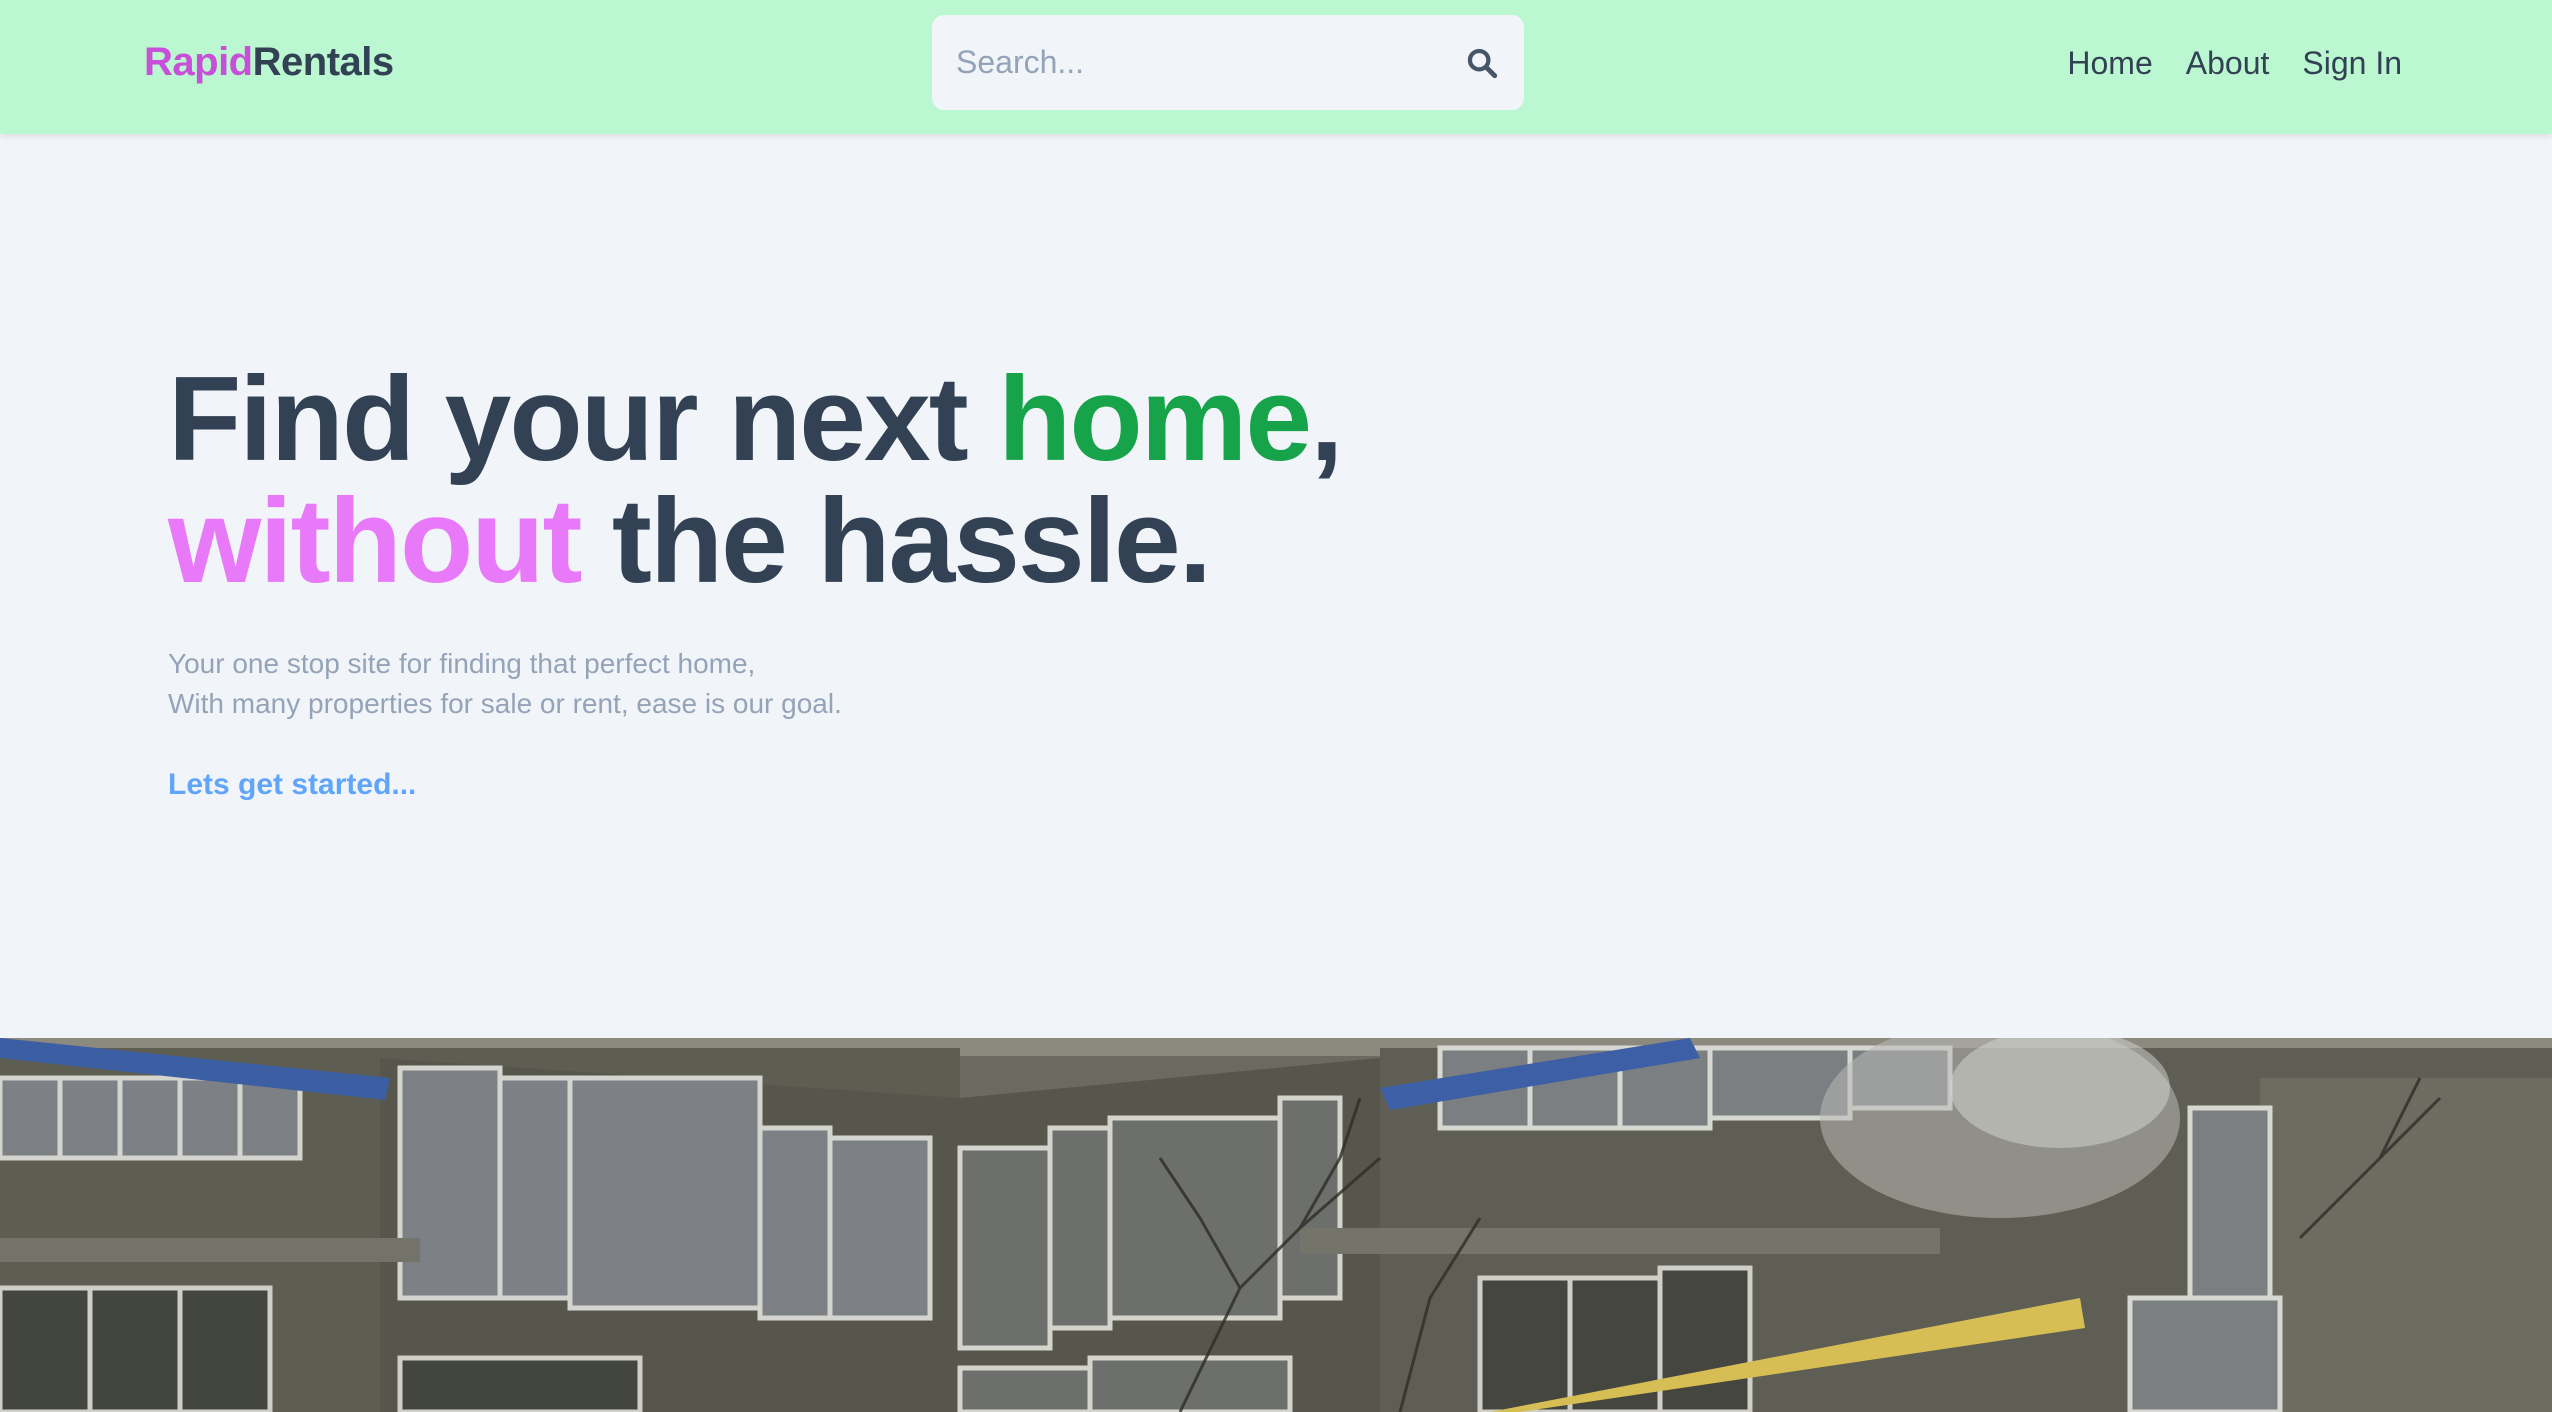  What do you see at coordinates (1155, 419) in the screenshot?
I see `headline-home: home` at bounding box center [1155, 419].